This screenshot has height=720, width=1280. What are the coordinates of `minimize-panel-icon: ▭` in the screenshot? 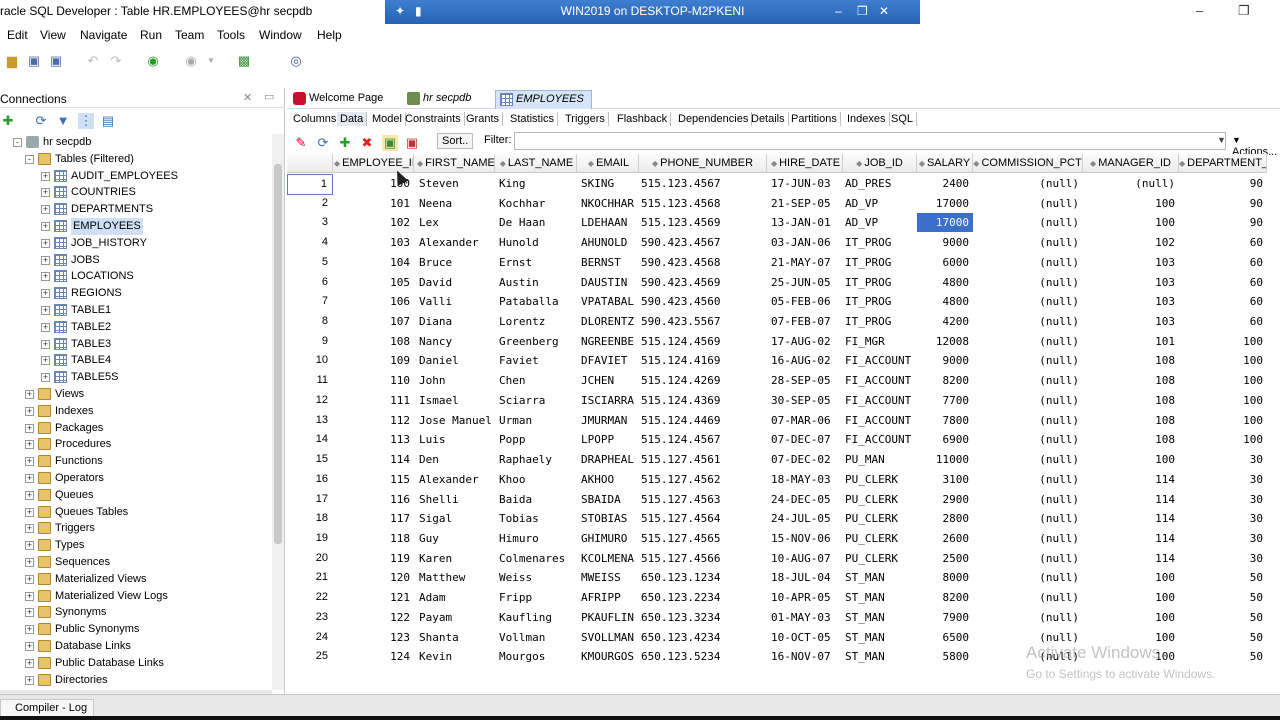 It's located at (269, 96).